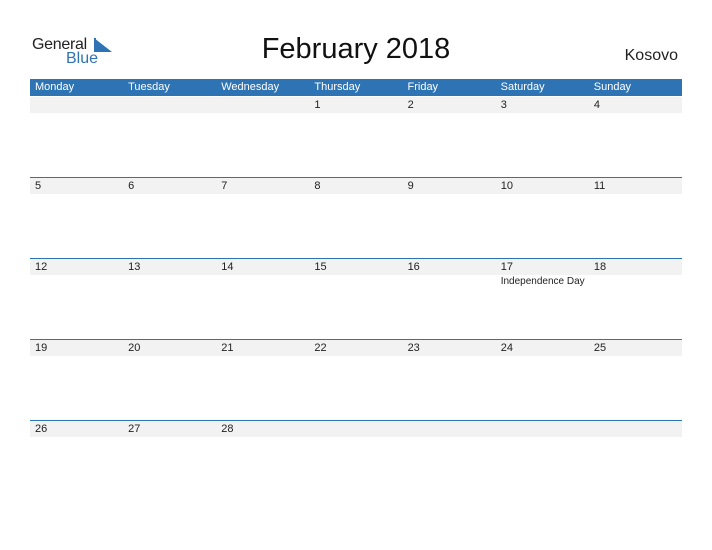  Describe the element at coordinates (506, 186) in the screenshot. I see `day-number: 10` at that location.